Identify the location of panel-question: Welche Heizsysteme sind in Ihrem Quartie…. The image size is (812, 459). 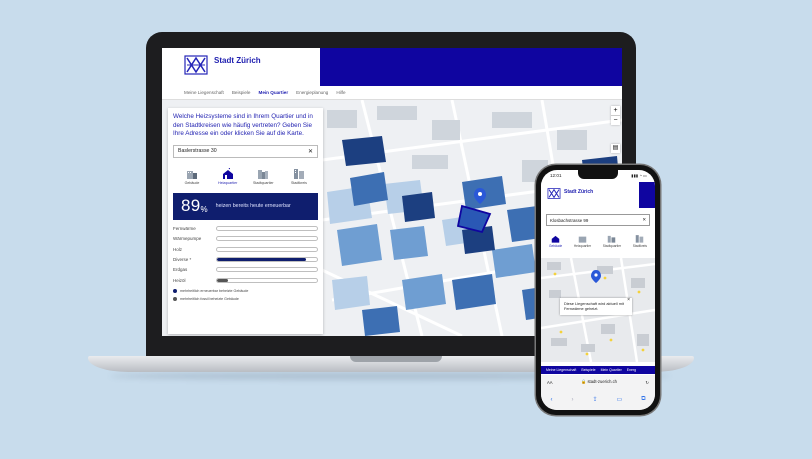
(243, 125).